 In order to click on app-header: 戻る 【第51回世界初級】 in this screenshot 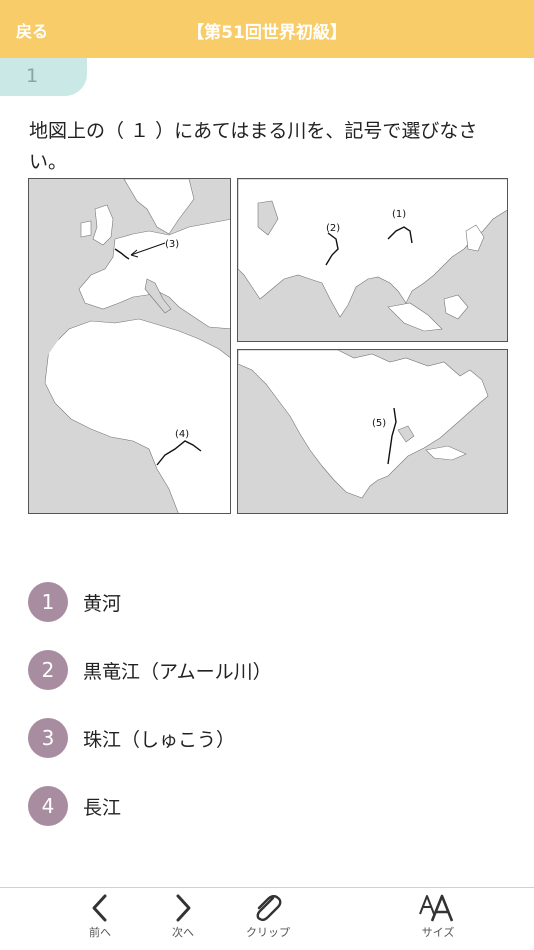, I will do `click(267, 29)`.